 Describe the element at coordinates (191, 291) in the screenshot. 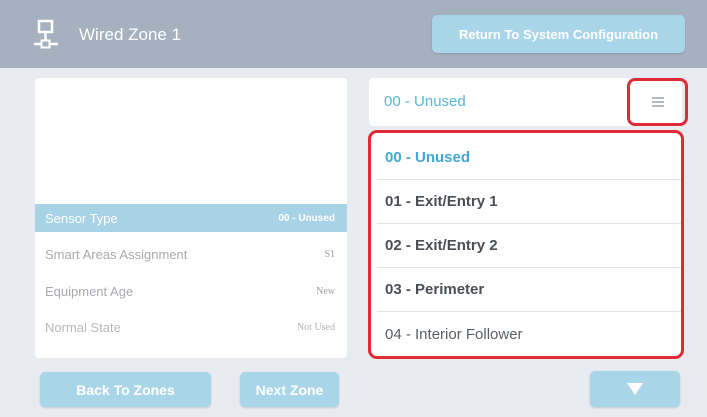

I see `property-row-equipment-age: Equipment Age New` at that location.